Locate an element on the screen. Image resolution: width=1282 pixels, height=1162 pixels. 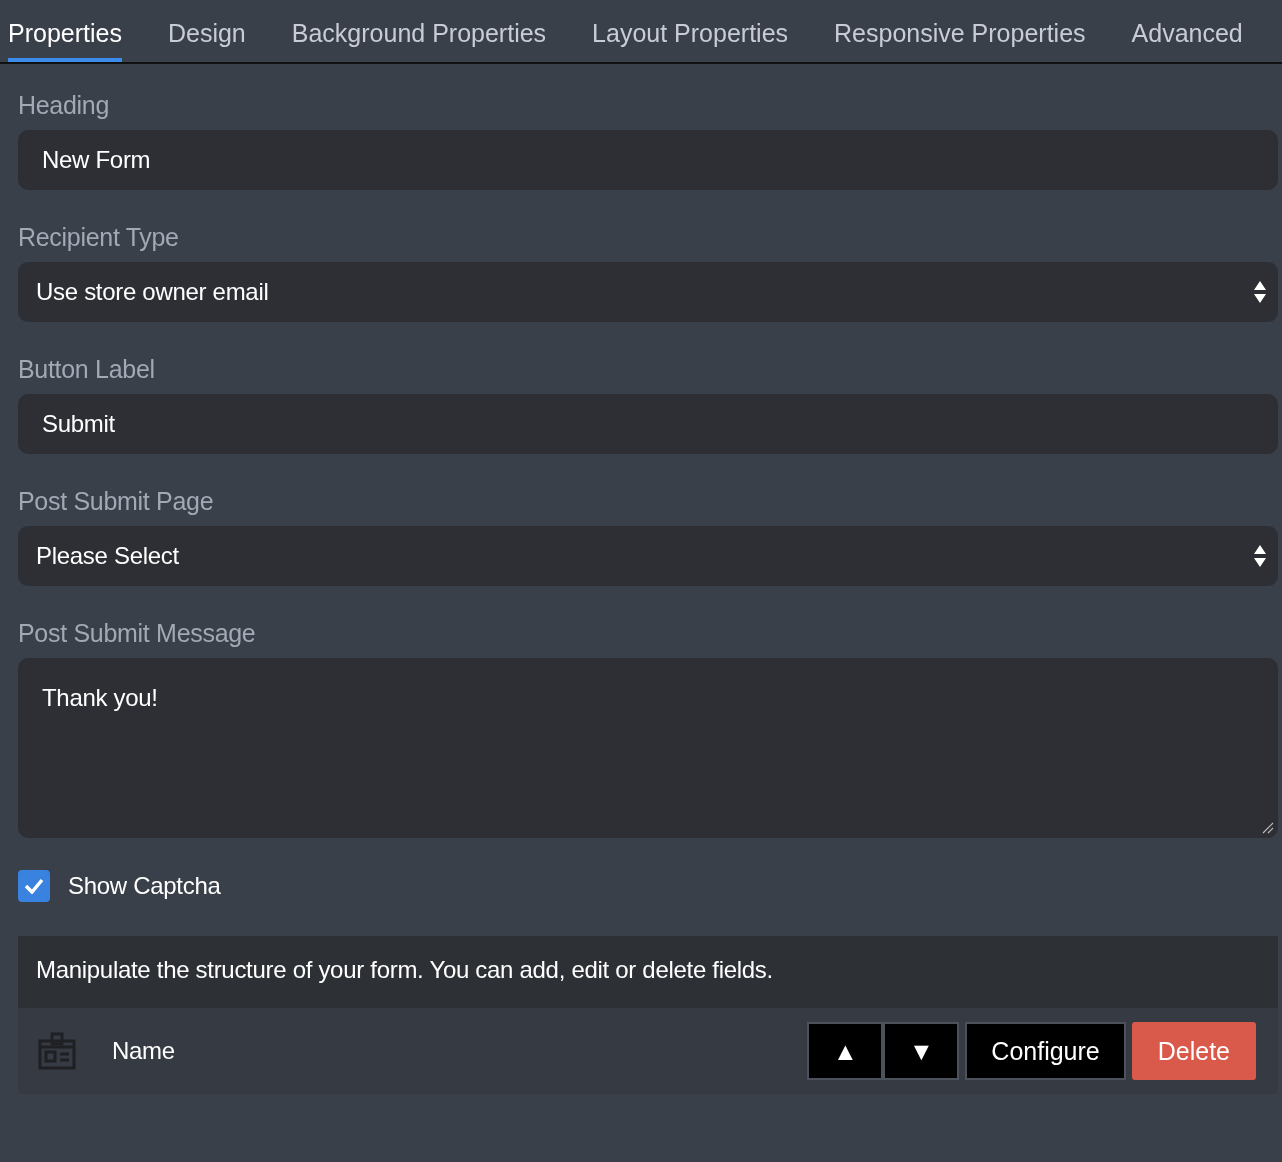
field-name: Name is located at coordinates (144, 1051).